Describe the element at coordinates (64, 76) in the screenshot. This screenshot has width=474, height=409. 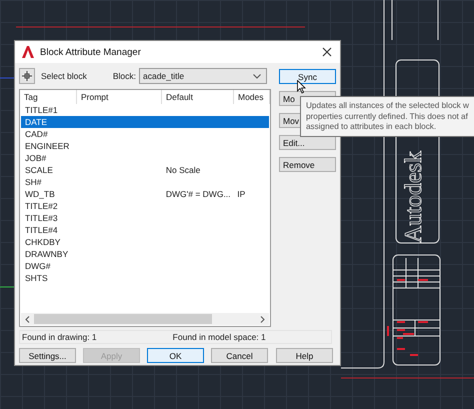
I see `select-block-label: Select block` at that location.